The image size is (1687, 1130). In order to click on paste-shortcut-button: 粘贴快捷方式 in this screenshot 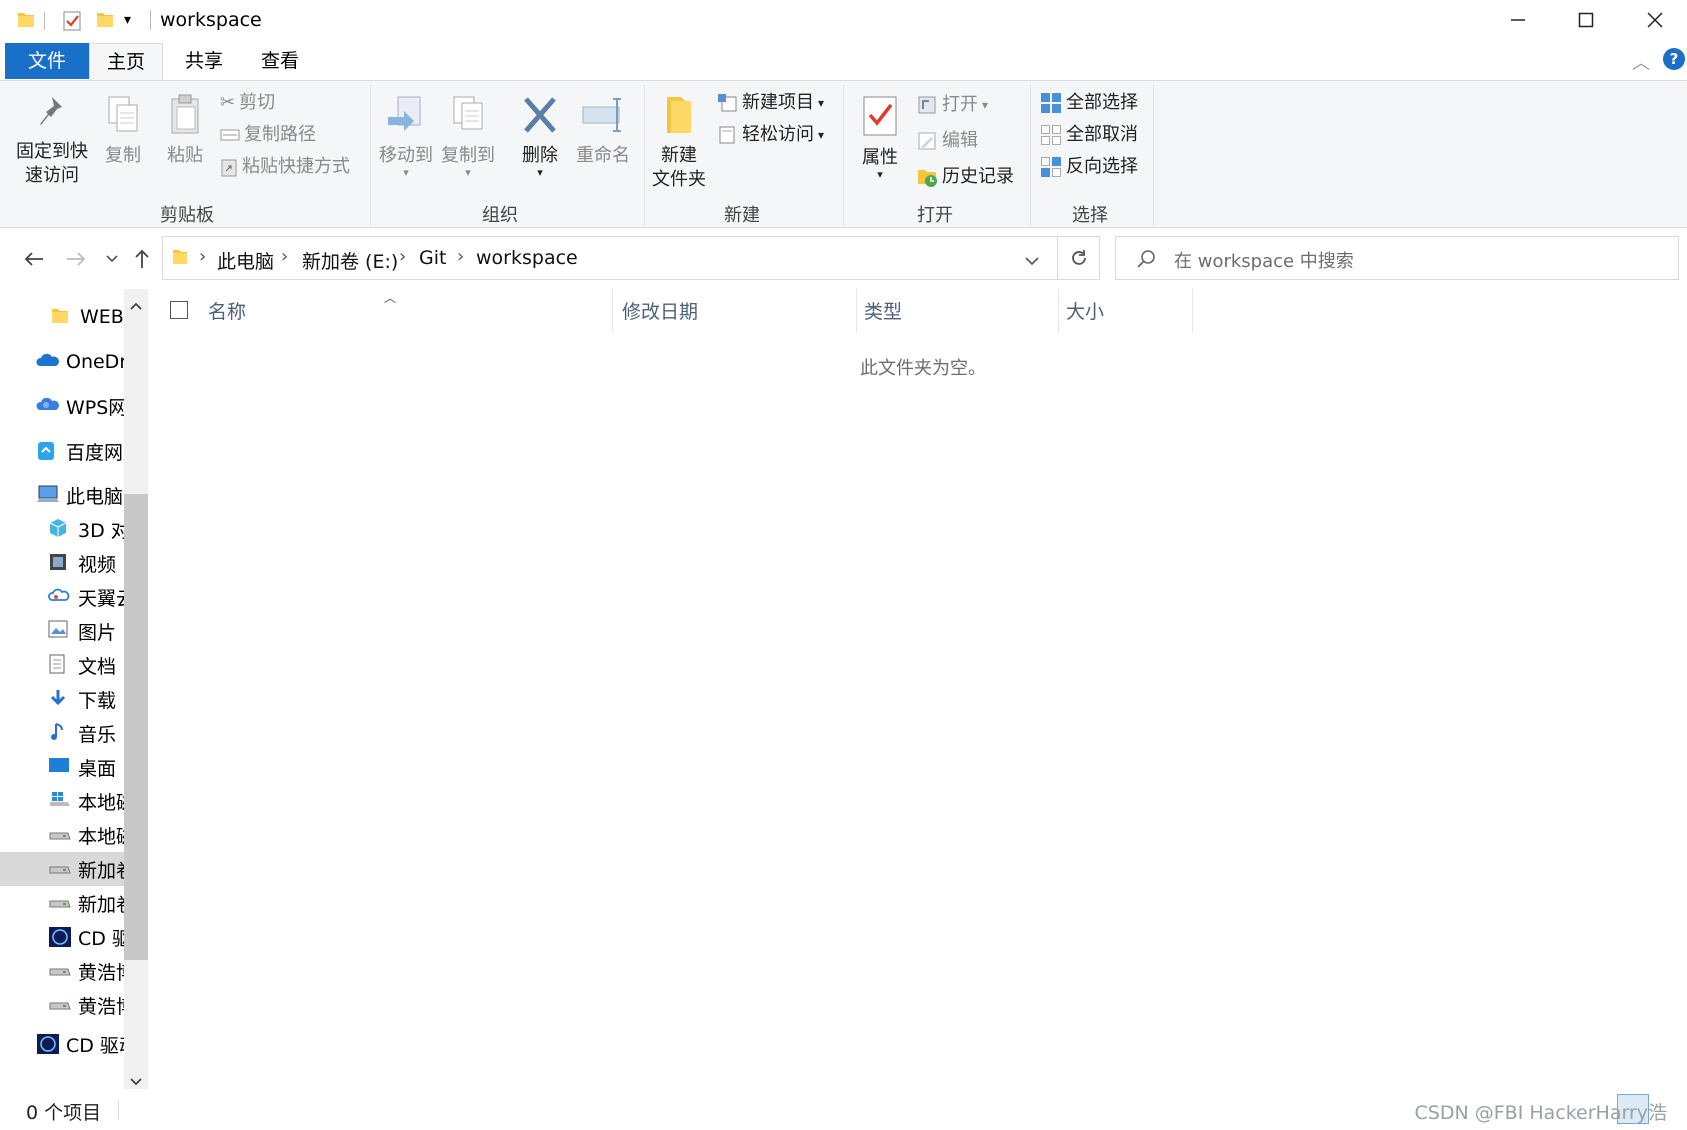, I will do `click(285, 167)`.